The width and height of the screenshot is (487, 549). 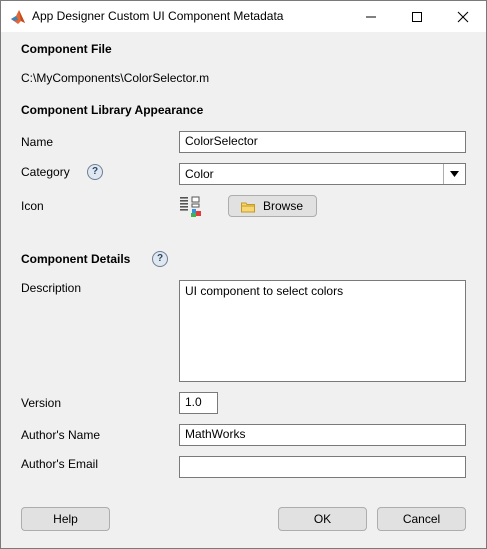 What do you see at coordinates (421, 519) in the screenshot?
I see `cancel-button: Cancel` at bounding box center [421, 519].